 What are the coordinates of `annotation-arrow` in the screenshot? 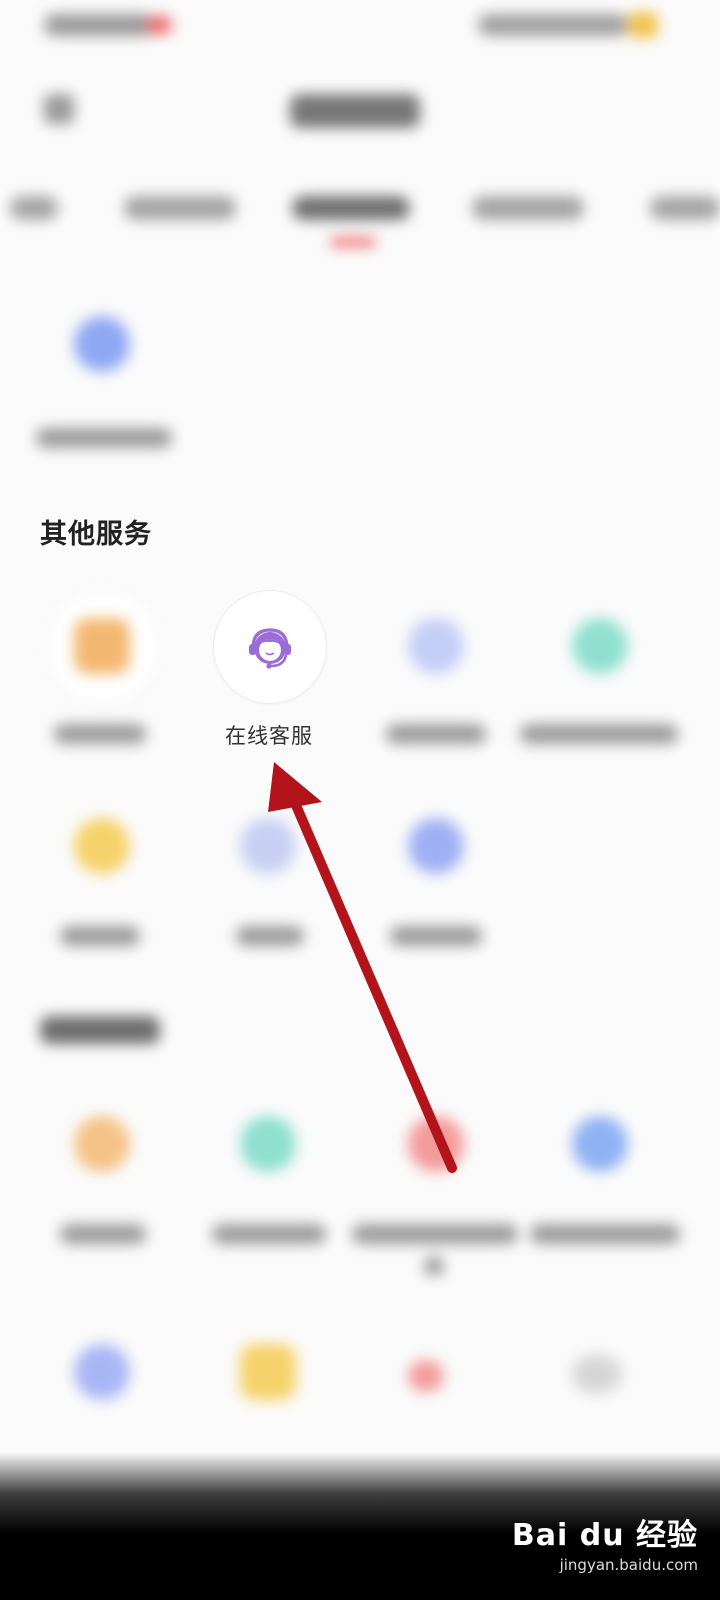 It's located at (362, 967).